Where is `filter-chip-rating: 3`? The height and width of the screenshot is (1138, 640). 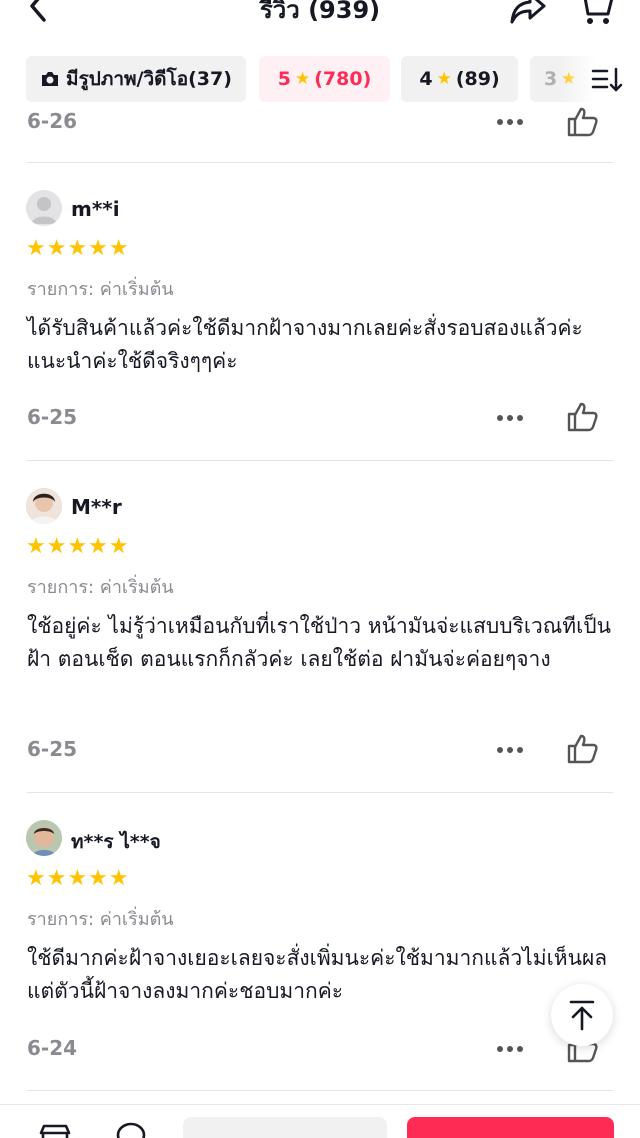 filter-chip-rating: 3 is located at coordinates (551, 79).